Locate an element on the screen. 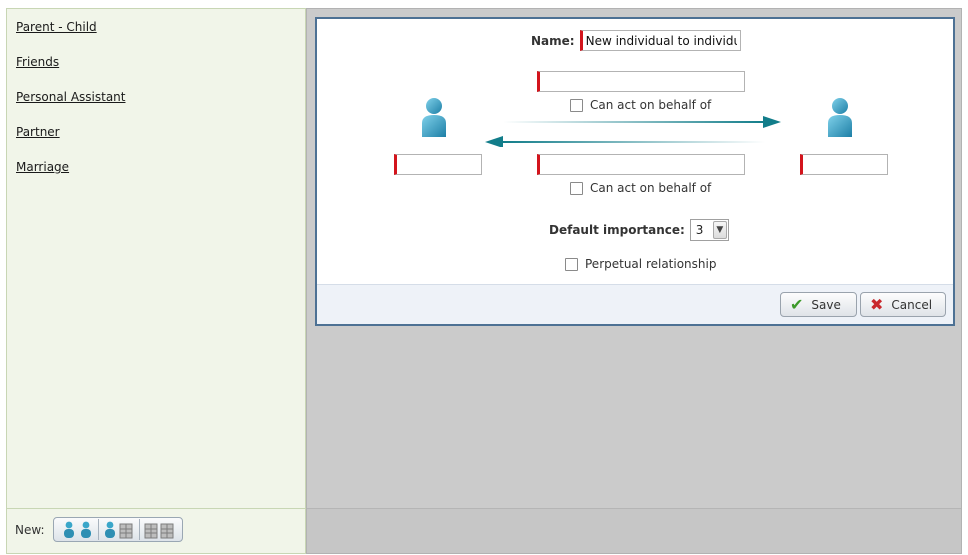 This screenshot has width=968, height=555. default-importance-select: 3 ▼ is located at coordinates (709, 230).